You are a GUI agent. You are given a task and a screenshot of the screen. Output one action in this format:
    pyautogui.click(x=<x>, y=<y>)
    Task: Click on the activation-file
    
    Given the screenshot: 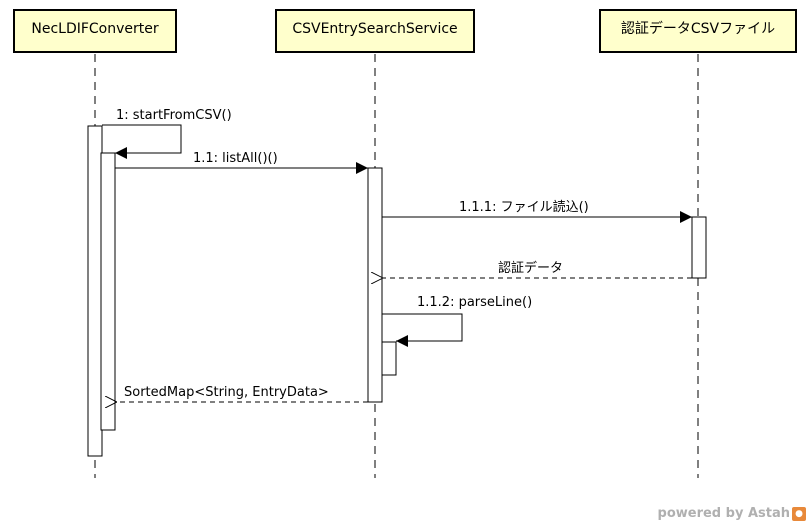 What is the action you would take?
    pyautogui.click(x=699, y=247)
    